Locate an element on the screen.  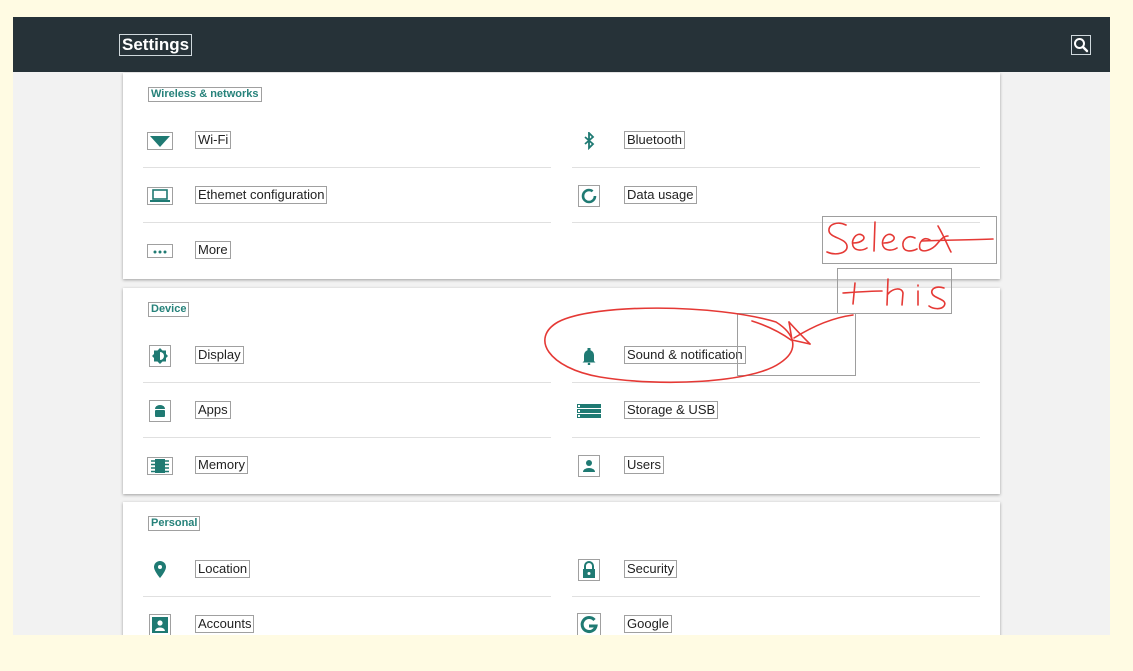
setting-label-users: Users is located at coordinates (644, 465).